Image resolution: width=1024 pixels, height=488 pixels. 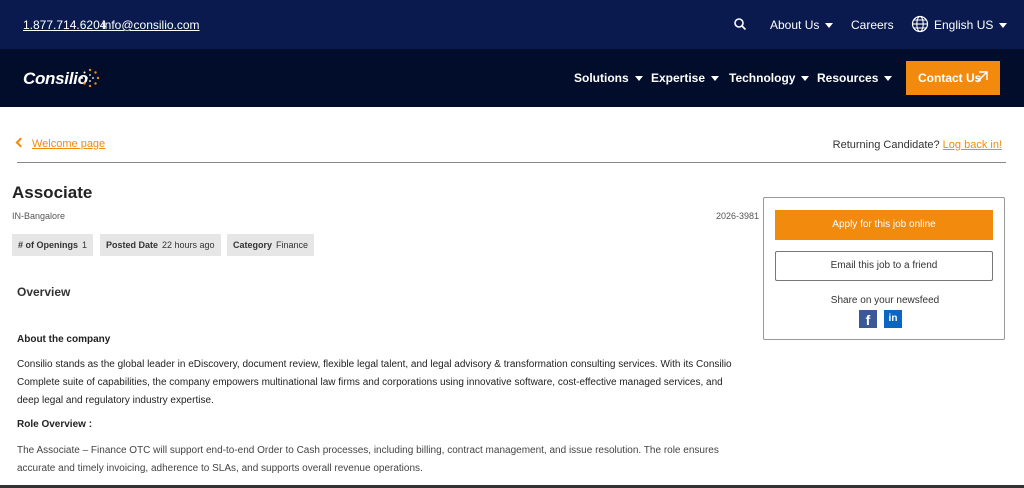 What do you see at coordinates (253, 245) in the screenshot?
I see `tag-label: Category` at bounding box center [253, 245].